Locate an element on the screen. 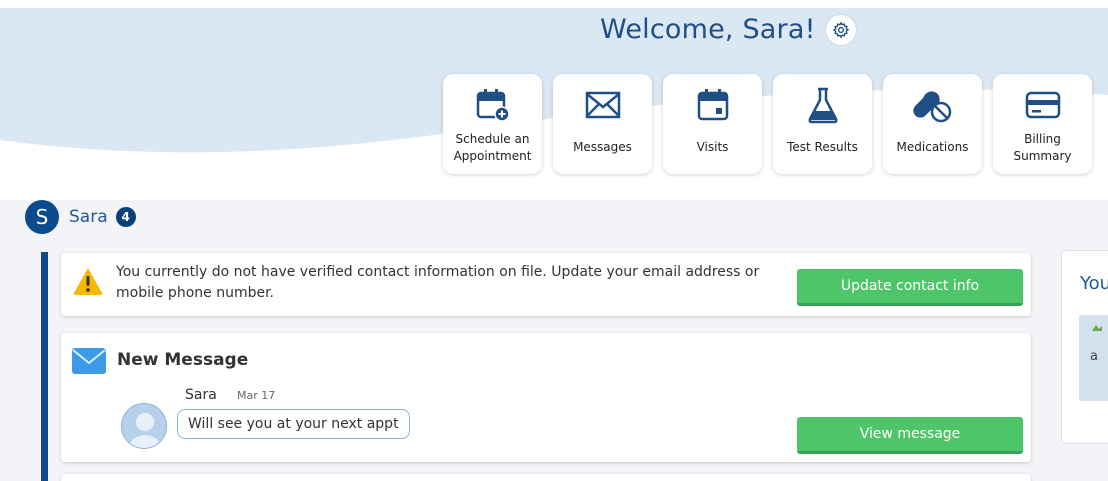 This screenshot has height=481, width=1108. gear-icon is located at coordinates (840, 29).